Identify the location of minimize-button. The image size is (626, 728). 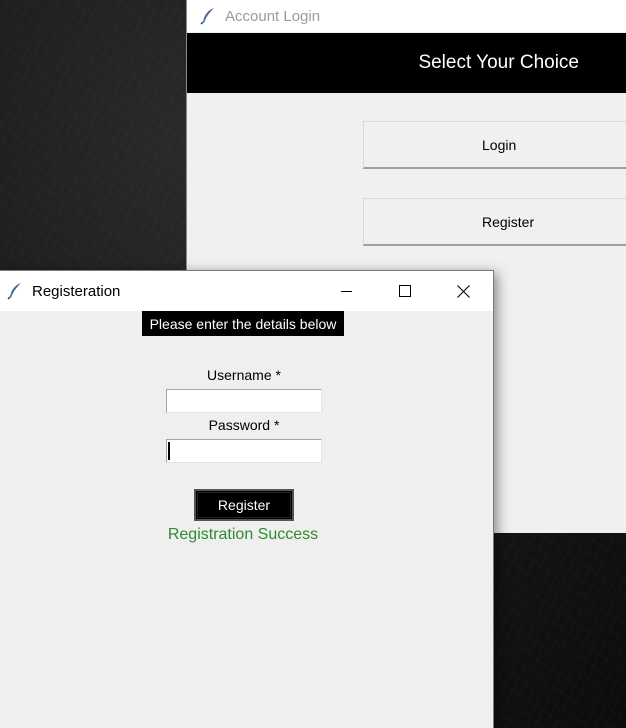
(347, 291).